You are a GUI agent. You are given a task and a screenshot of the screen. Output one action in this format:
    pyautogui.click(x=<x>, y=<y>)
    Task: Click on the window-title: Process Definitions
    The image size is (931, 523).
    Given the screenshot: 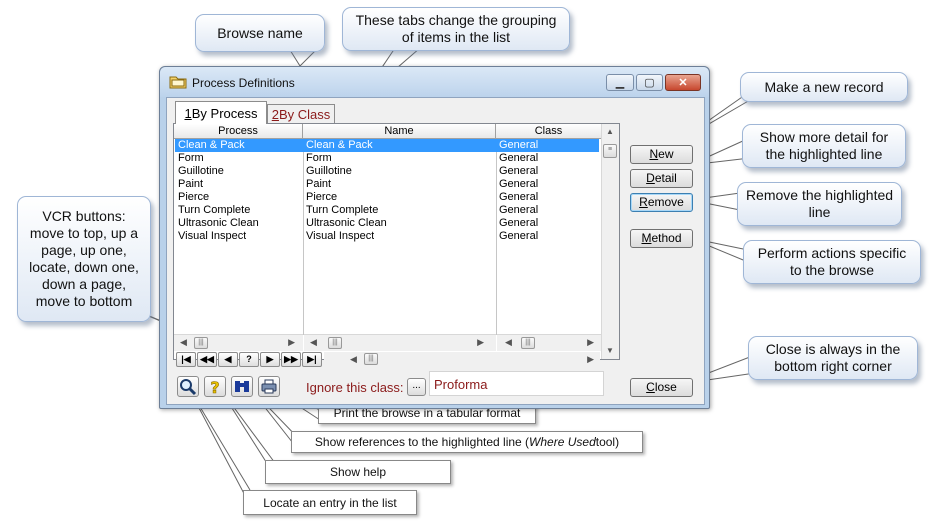 What is the action you would take?
    pyautogui.click(x=243, y=83)
    